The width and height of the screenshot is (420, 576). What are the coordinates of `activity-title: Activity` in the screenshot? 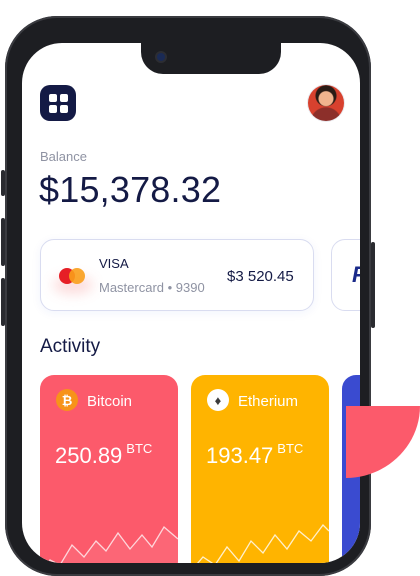 It's located at (70, 346).